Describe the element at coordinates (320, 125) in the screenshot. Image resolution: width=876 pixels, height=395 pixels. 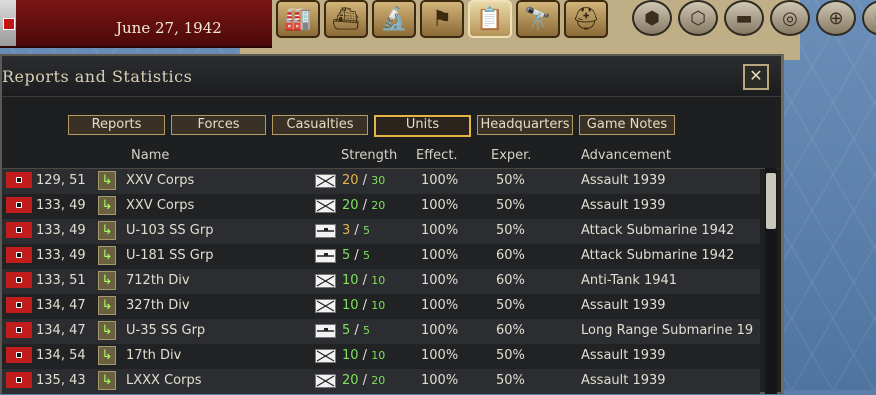
I see `tab-casualties: Casualties` at that location.